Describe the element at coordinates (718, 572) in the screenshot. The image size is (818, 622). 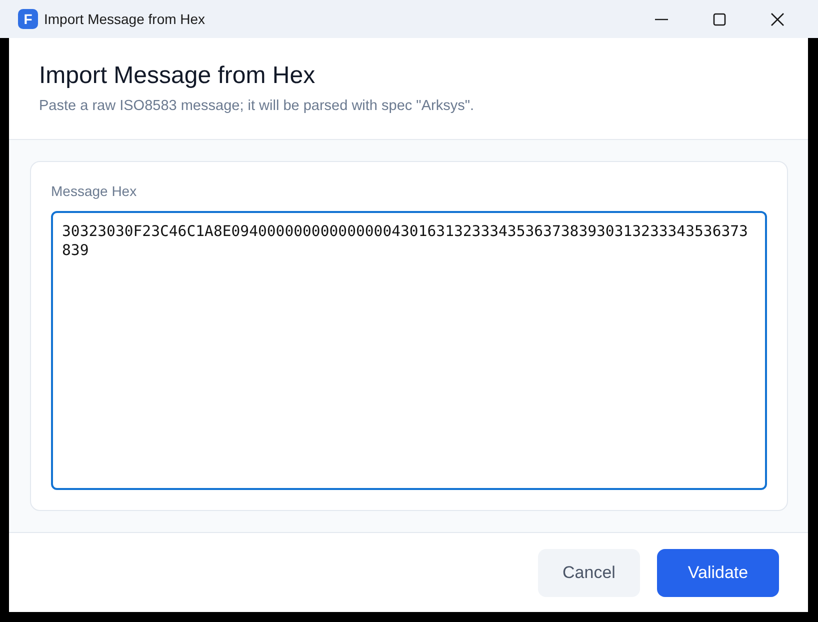
I see `validate-button: Validate` at that location.